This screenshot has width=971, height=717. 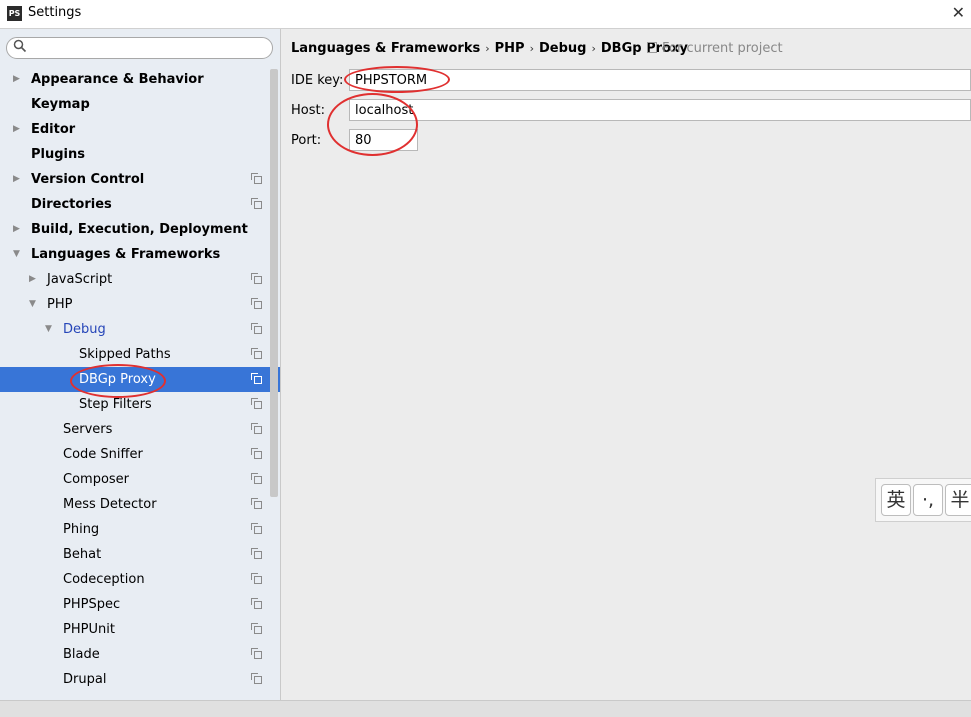 What do you see at coordinates (82, 554) in the screenshot?
I see `sidebar-item-label: Behat` at bounding box center [82, 554].